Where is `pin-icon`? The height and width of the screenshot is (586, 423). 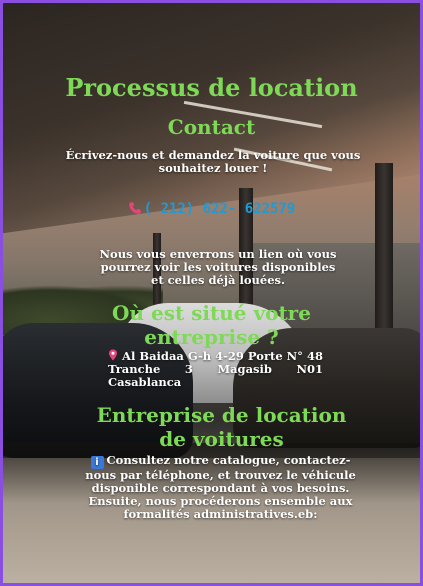
pin-icon is located at coordinates (113, 355).